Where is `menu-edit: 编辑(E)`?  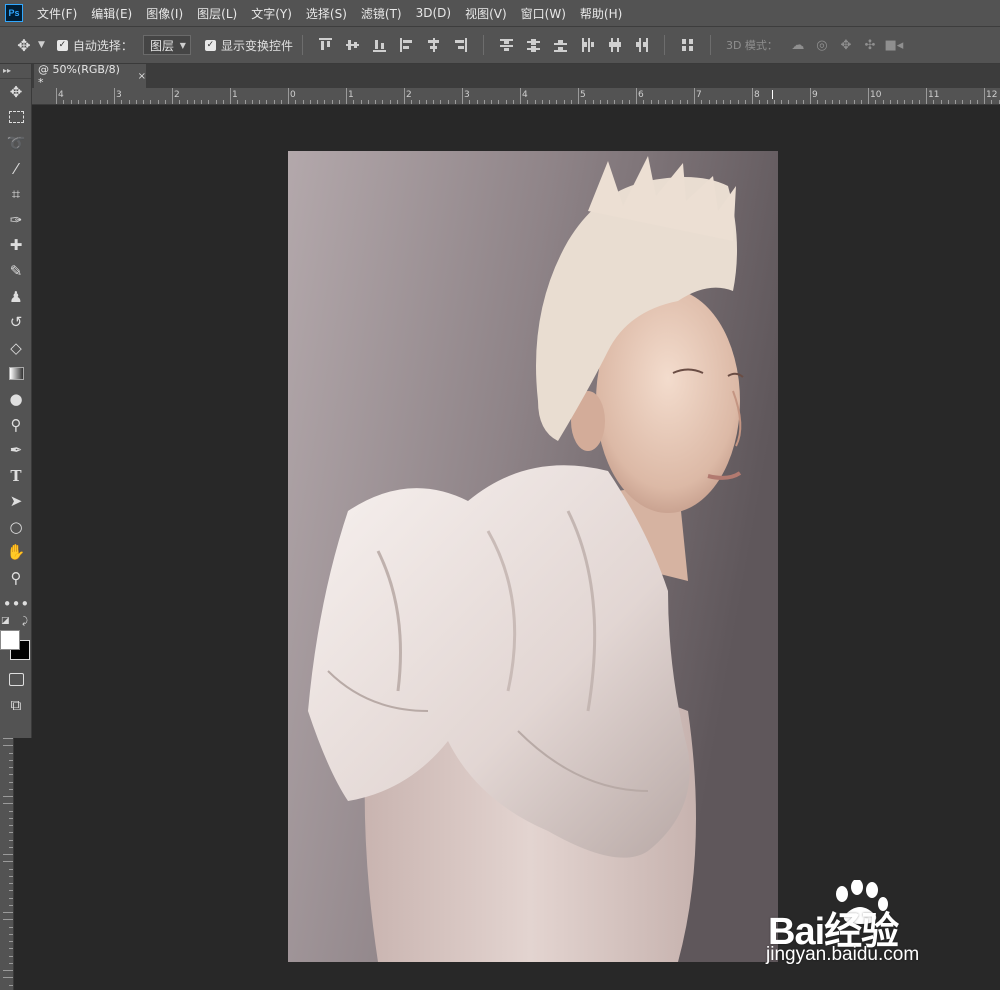 menu-edit: 编辑(E) is located at coordinates (111, 13).